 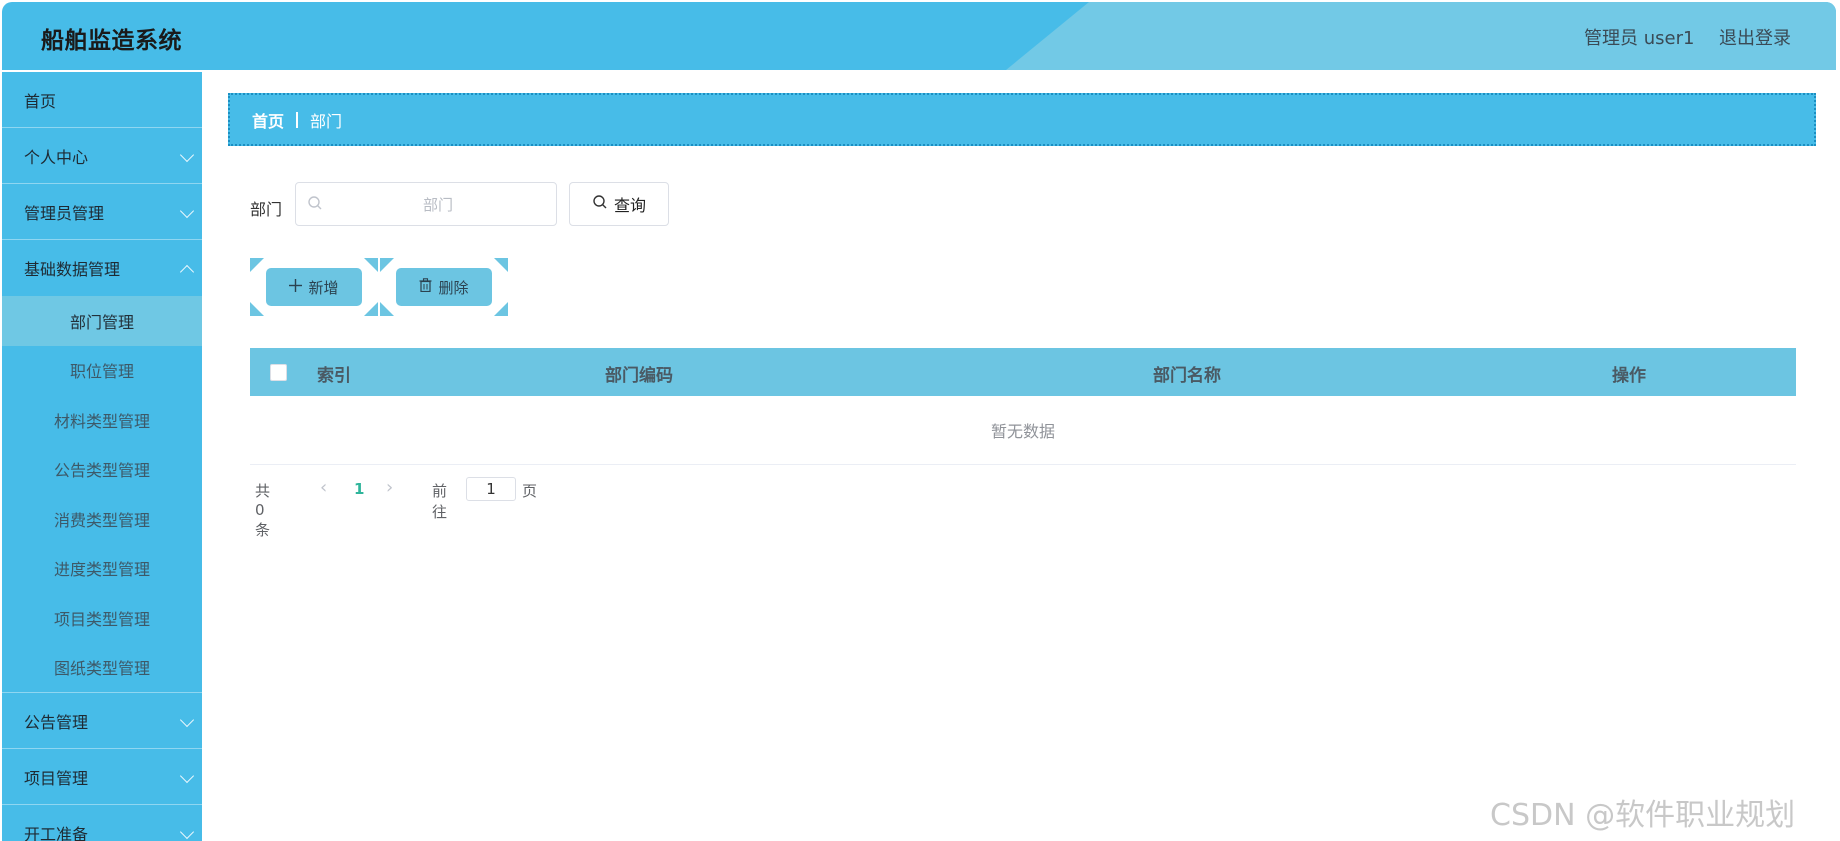 I want to click on sidebar-item-label: 公告管理, so click(x=56, y=722).